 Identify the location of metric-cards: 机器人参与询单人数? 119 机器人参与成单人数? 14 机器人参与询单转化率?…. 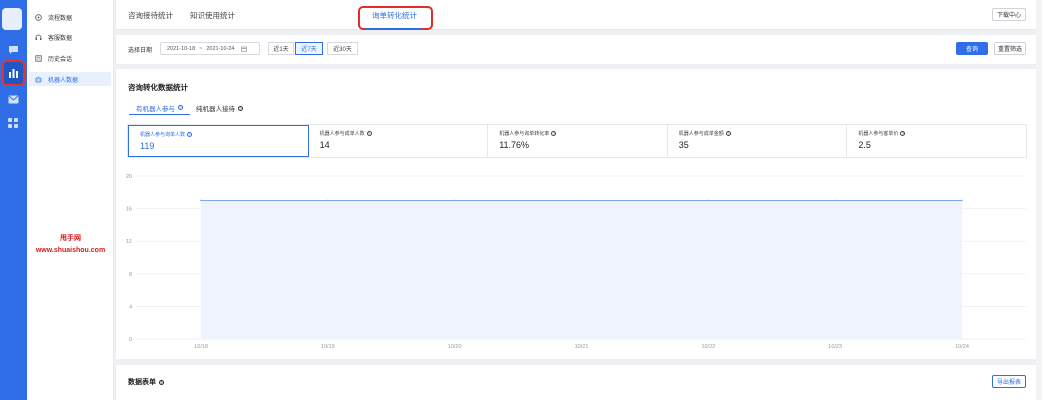
(577, 141).